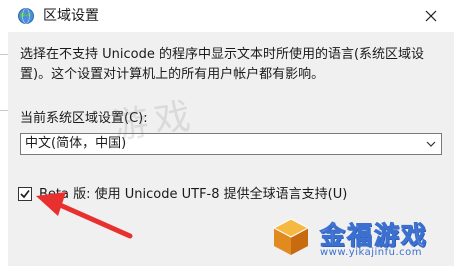 This screenshot has height=266, width=454. Describe the element at coordinates (291, 236) in the screenshot. I see `cube-logo-icon` at that location.